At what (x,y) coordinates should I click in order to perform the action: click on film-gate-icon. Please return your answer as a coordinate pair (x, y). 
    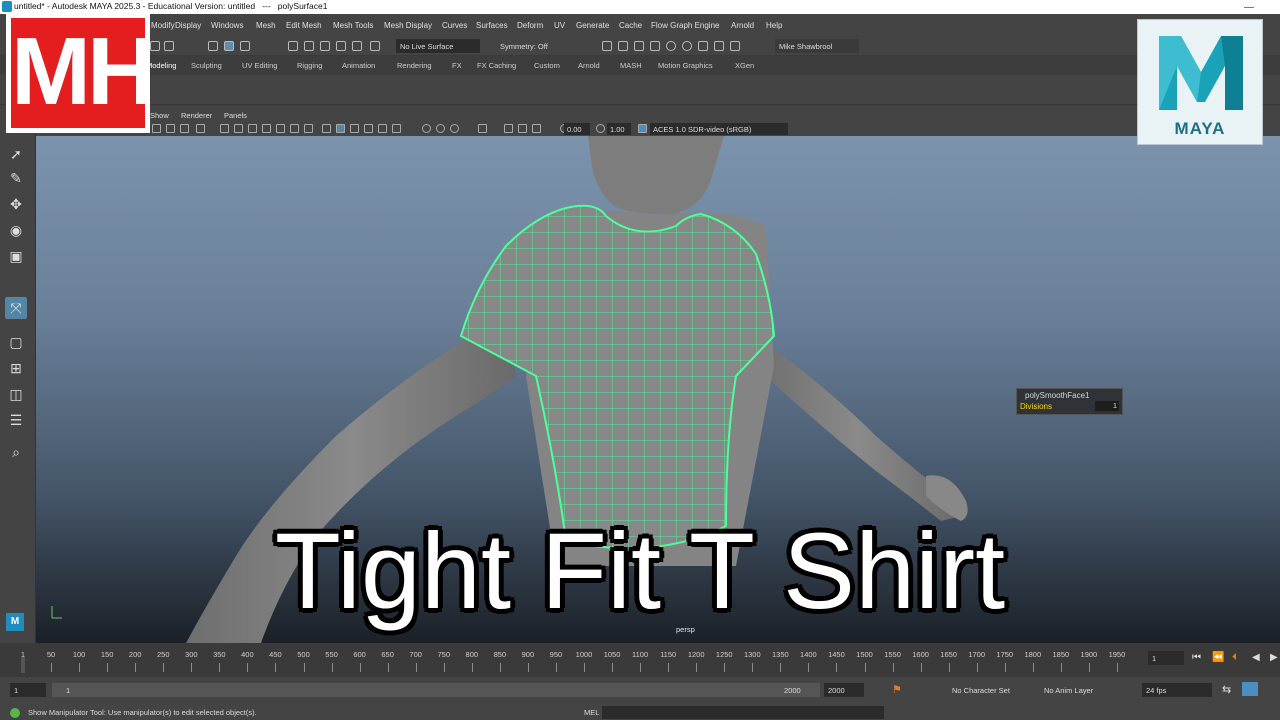
    Looking at the image, I should click on (238, 128).